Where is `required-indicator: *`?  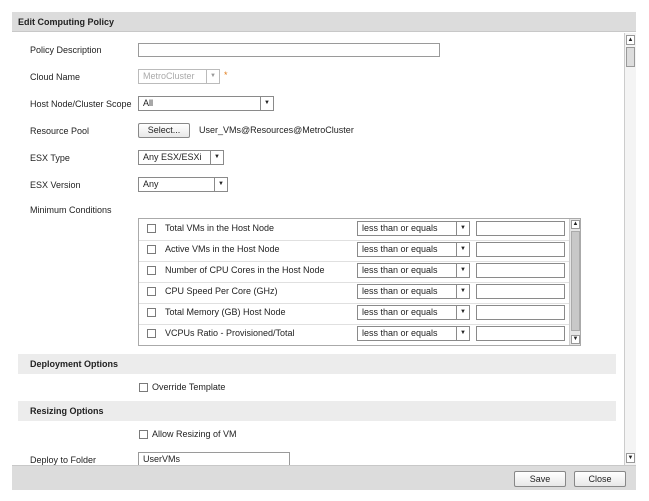
required-indicator: * is located at coordinates (226, 75).